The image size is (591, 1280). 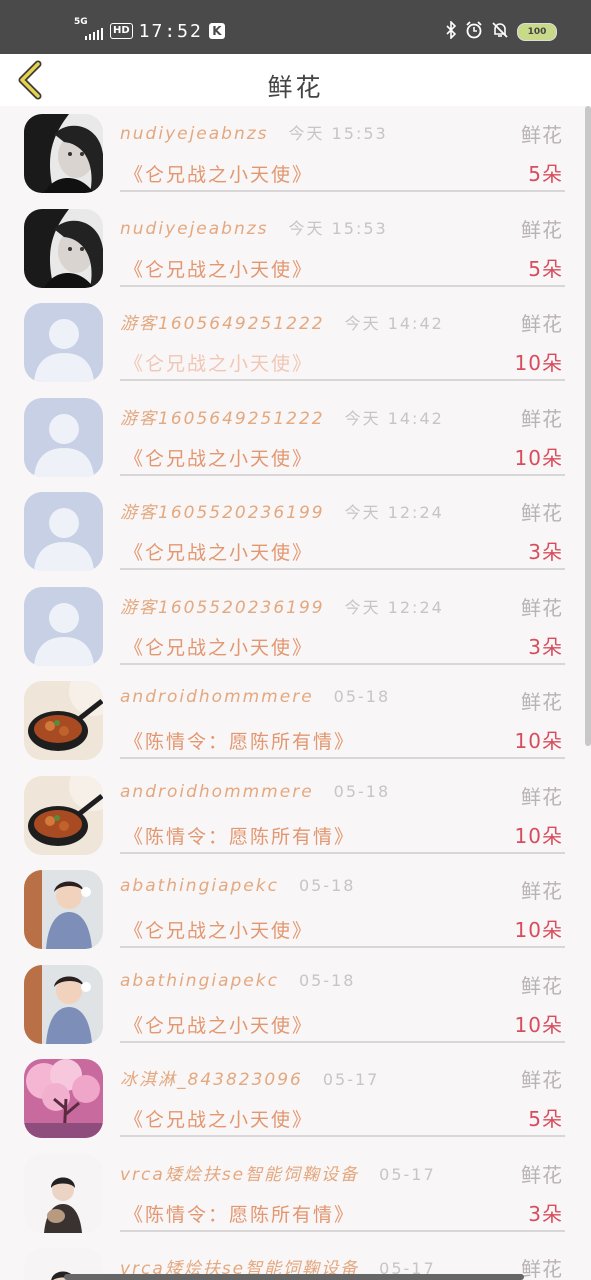 I want to click on status-left: 5G HD 17:52 K, so click(x=149, y=31).